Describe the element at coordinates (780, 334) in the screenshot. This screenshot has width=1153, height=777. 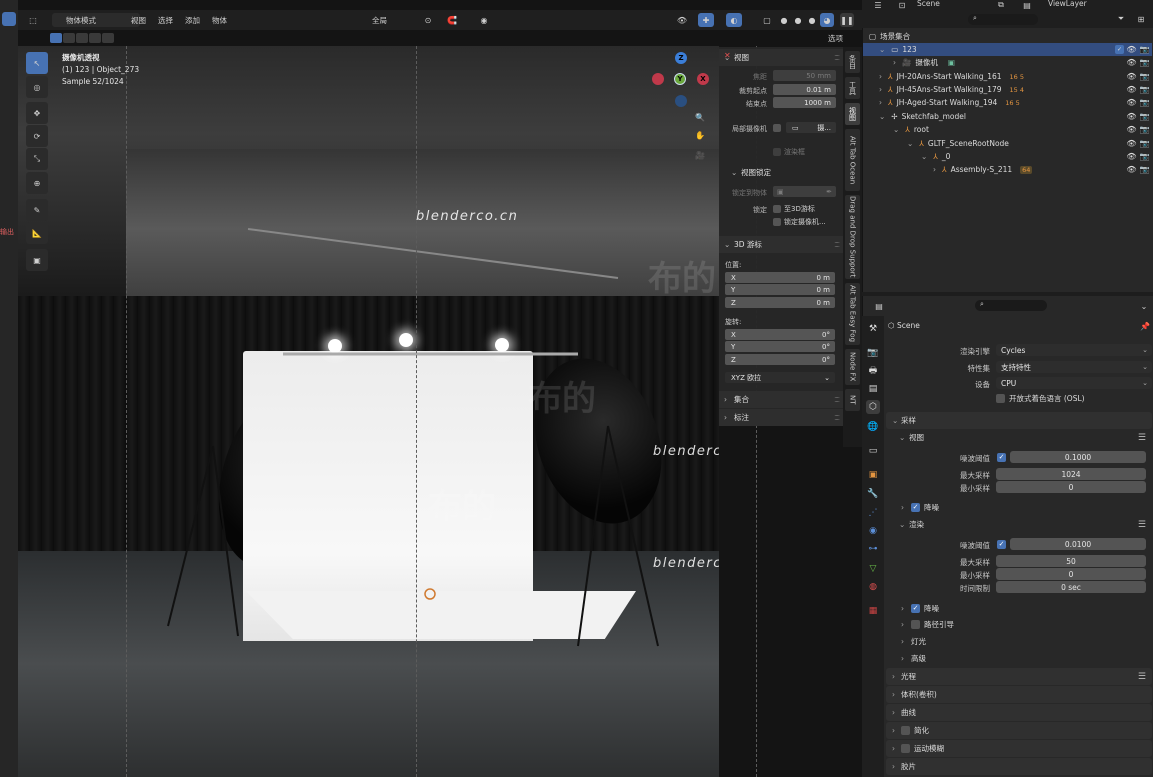
I see `cursor-rotation-x: X 0°` at that location.